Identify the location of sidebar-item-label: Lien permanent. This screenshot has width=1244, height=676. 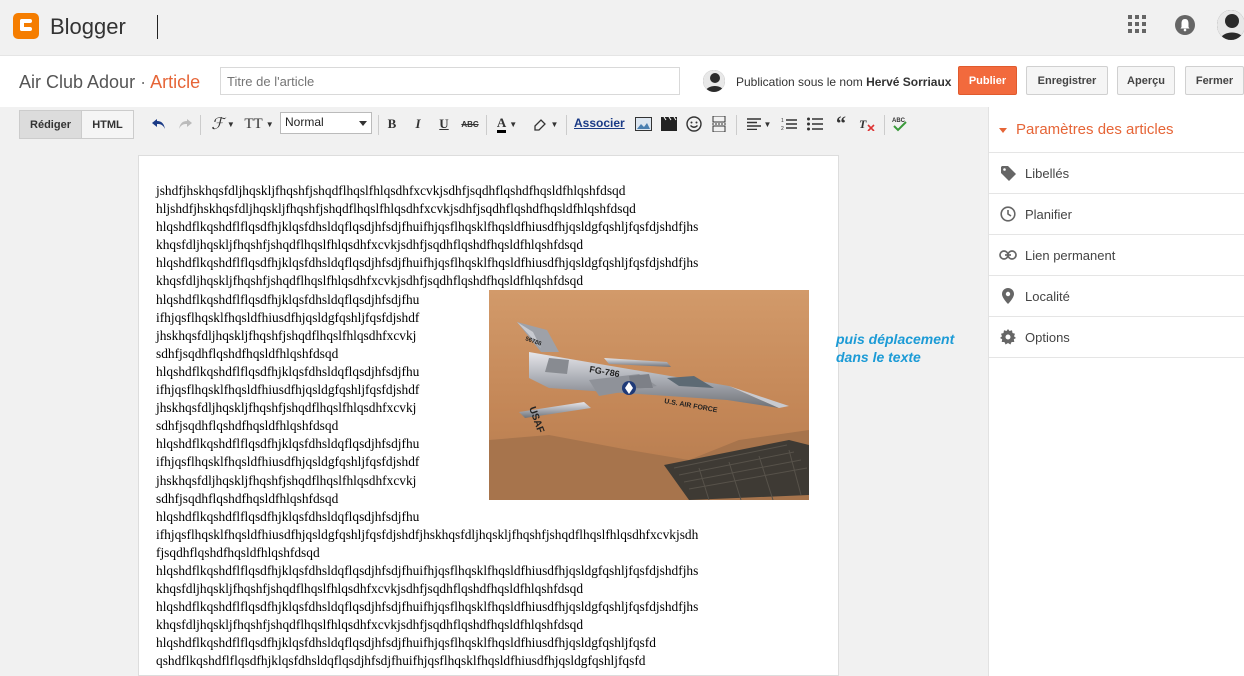
(1070, 255).